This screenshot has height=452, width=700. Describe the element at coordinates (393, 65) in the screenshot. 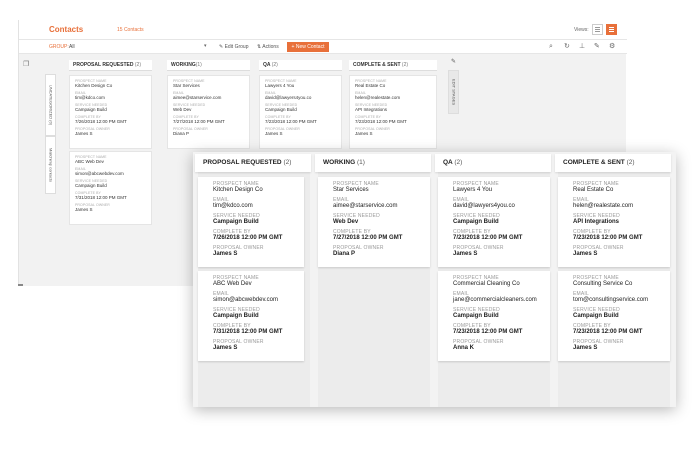

I see `column-header: COMPLETE & SENT (2)` at that location.